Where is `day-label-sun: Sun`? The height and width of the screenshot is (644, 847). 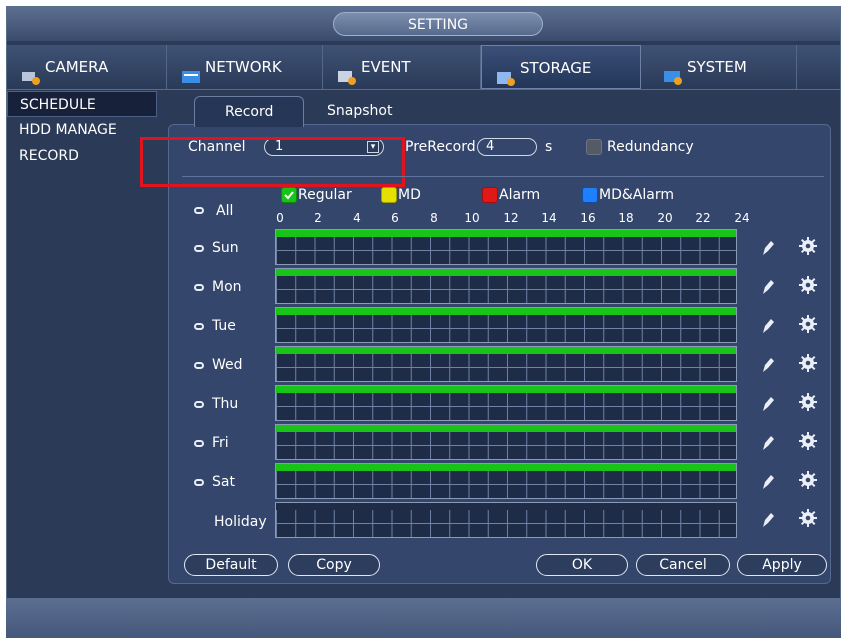 day-label-sun: Sun is located at coordinates (225, 248).